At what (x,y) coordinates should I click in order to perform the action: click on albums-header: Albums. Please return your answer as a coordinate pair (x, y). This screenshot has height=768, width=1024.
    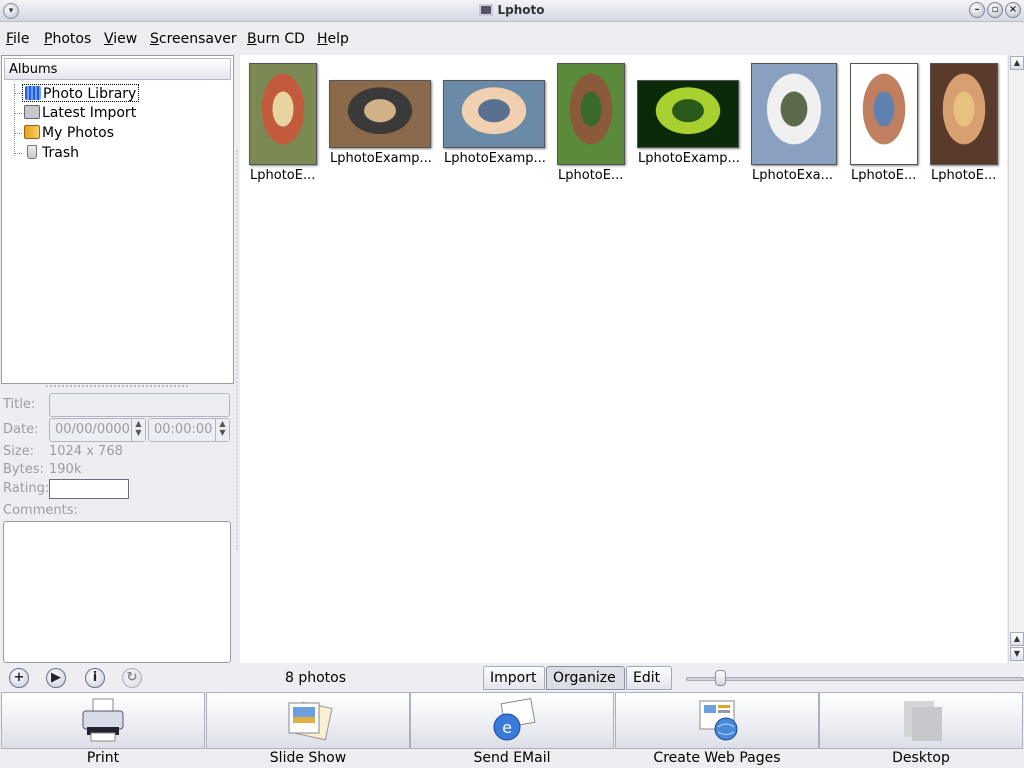
    Looking at the image, I should click on (117, 69).